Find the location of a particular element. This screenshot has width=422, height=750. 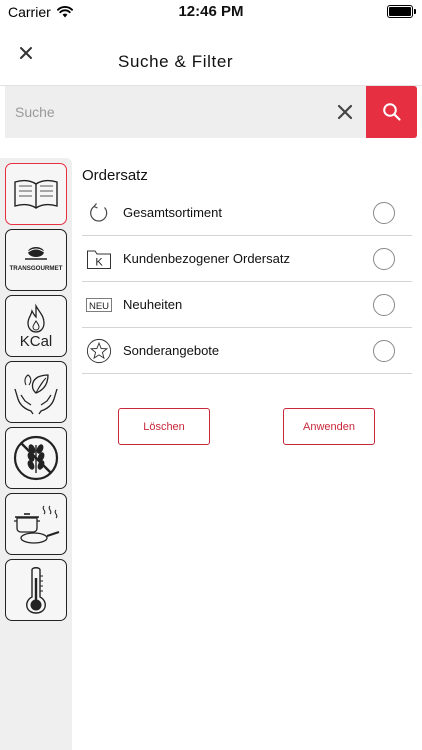

sidebar-item-preparation is located at coordinates (36, 524).